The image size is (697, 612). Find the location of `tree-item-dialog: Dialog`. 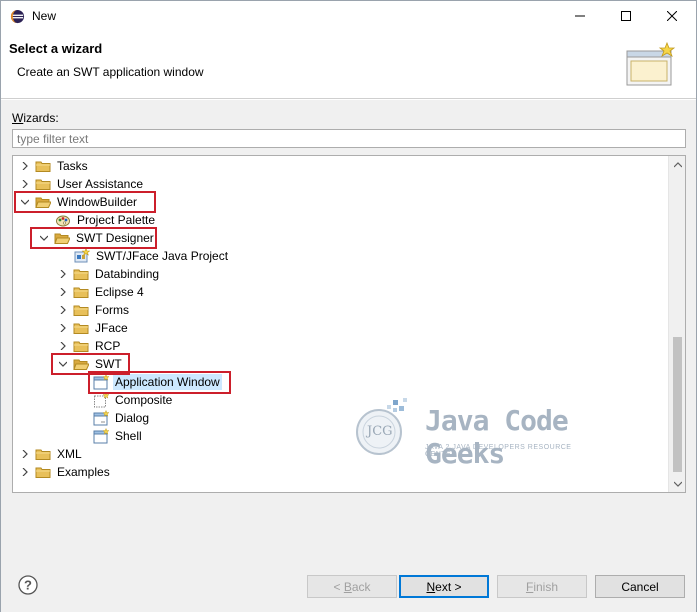

tree-item-dialog: Dialog is located at coordinates (122, 418).